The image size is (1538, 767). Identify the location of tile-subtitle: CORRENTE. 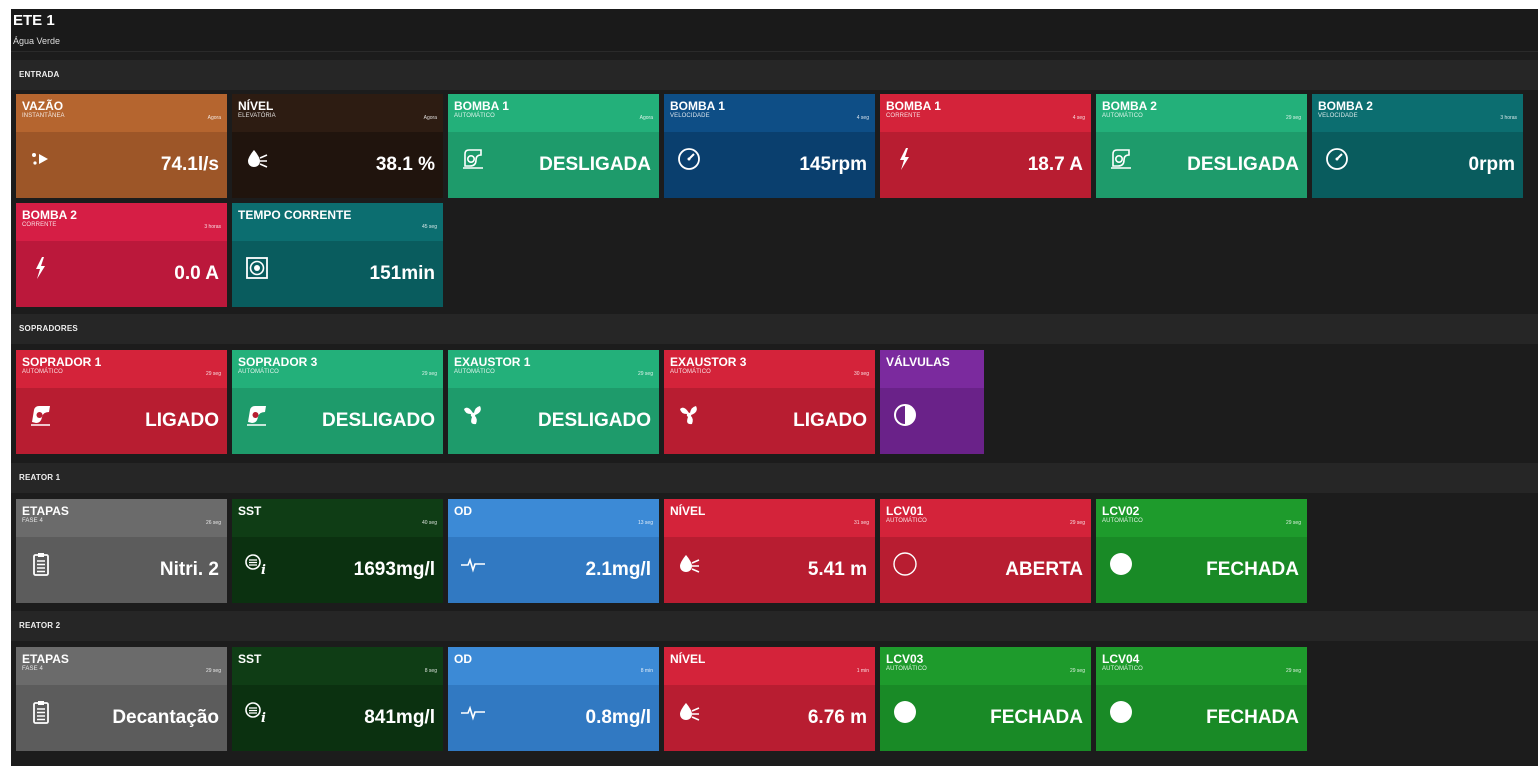
(39, 225).